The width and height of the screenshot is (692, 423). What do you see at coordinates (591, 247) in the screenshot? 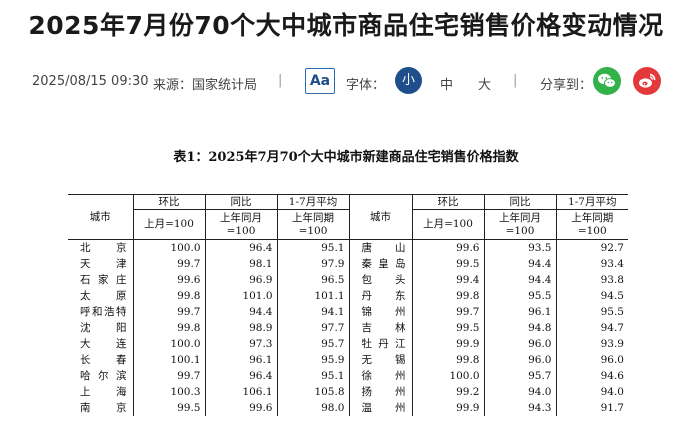
I see `index-value-cell: 92.7` at bounding box center [591, 247].